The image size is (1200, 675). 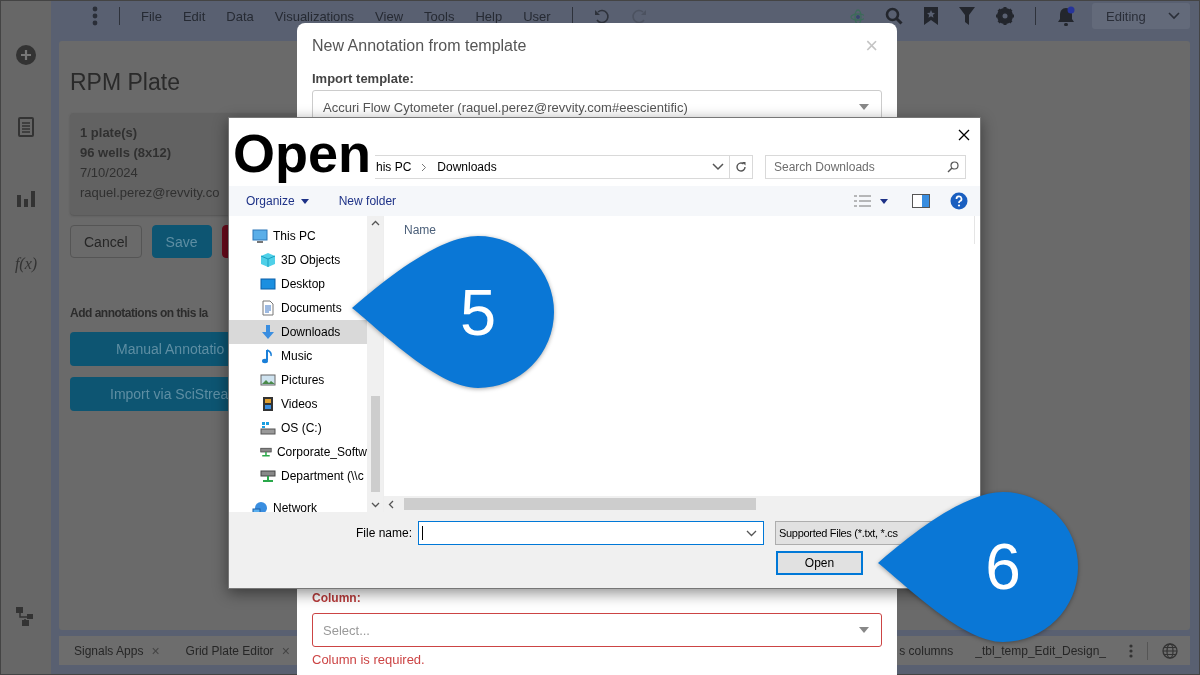 I want to click on error-message: Column is required., so click(x=369, y=659).